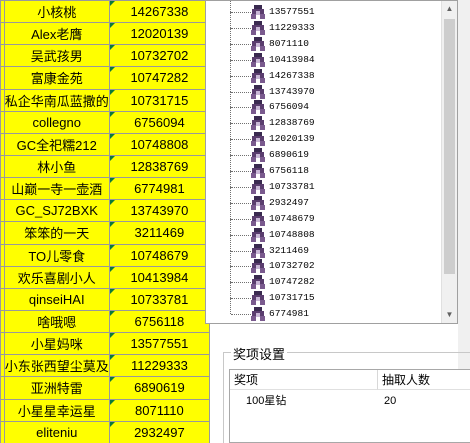 Image resolution: width=470 pixels, height=443 pixels. What do you see at coordinates (56, 100) in the screenshot?
I see `nickname-cell: 私企华南瓜蓝撒的` at bounding box center [56, 100].